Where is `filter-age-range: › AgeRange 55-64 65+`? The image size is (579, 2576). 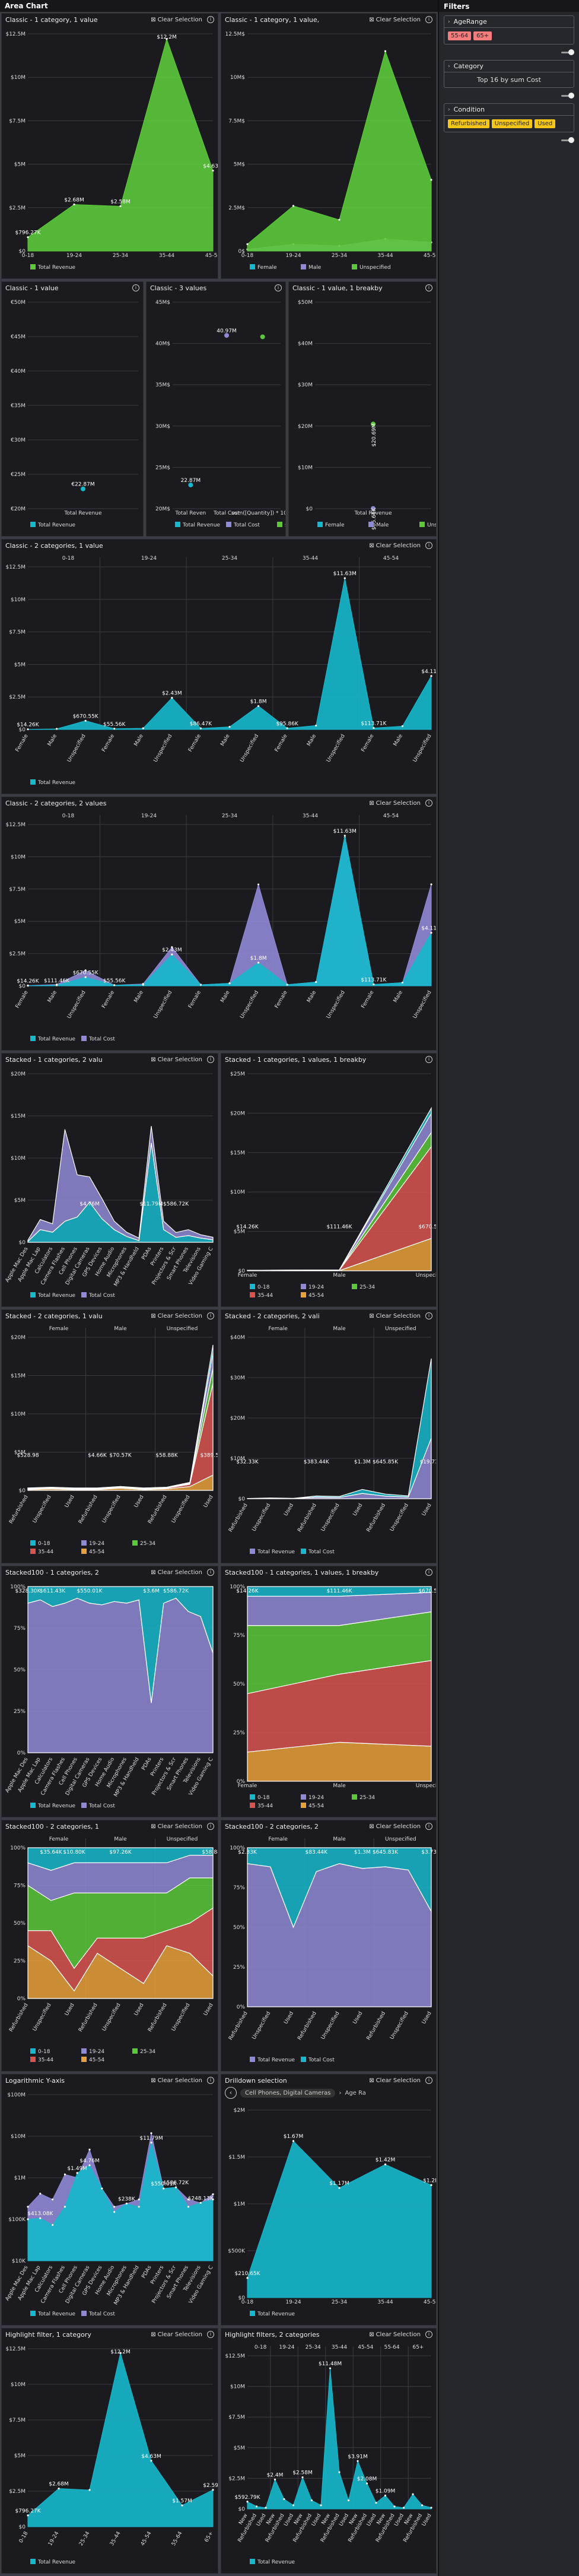
filter-age-range: › AgeRange 55-64 65+ is located at coordinates (509, 30).